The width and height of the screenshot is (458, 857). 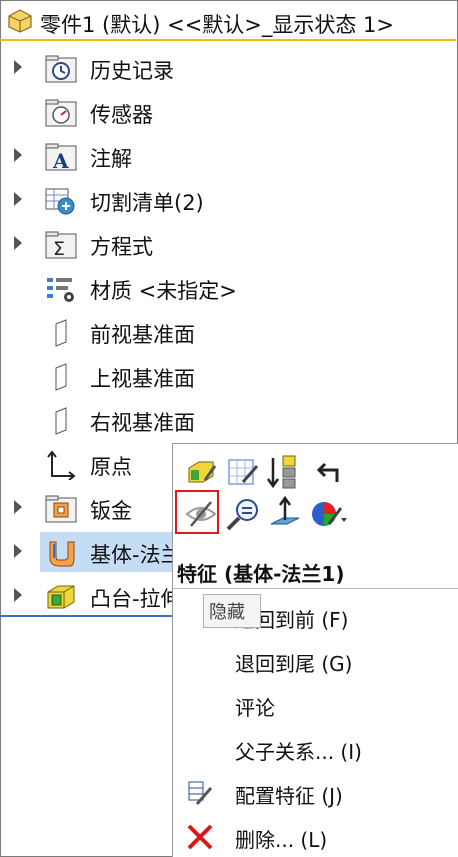 I want to click on title-underline, so click(x=228, y=40).